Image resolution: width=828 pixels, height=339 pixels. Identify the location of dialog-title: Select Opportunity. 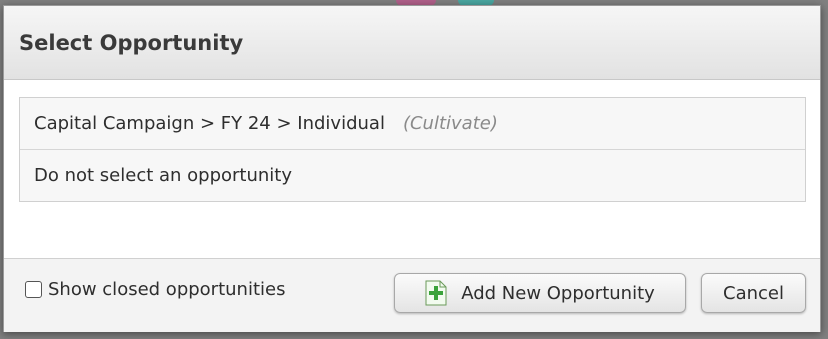
(131, 42).